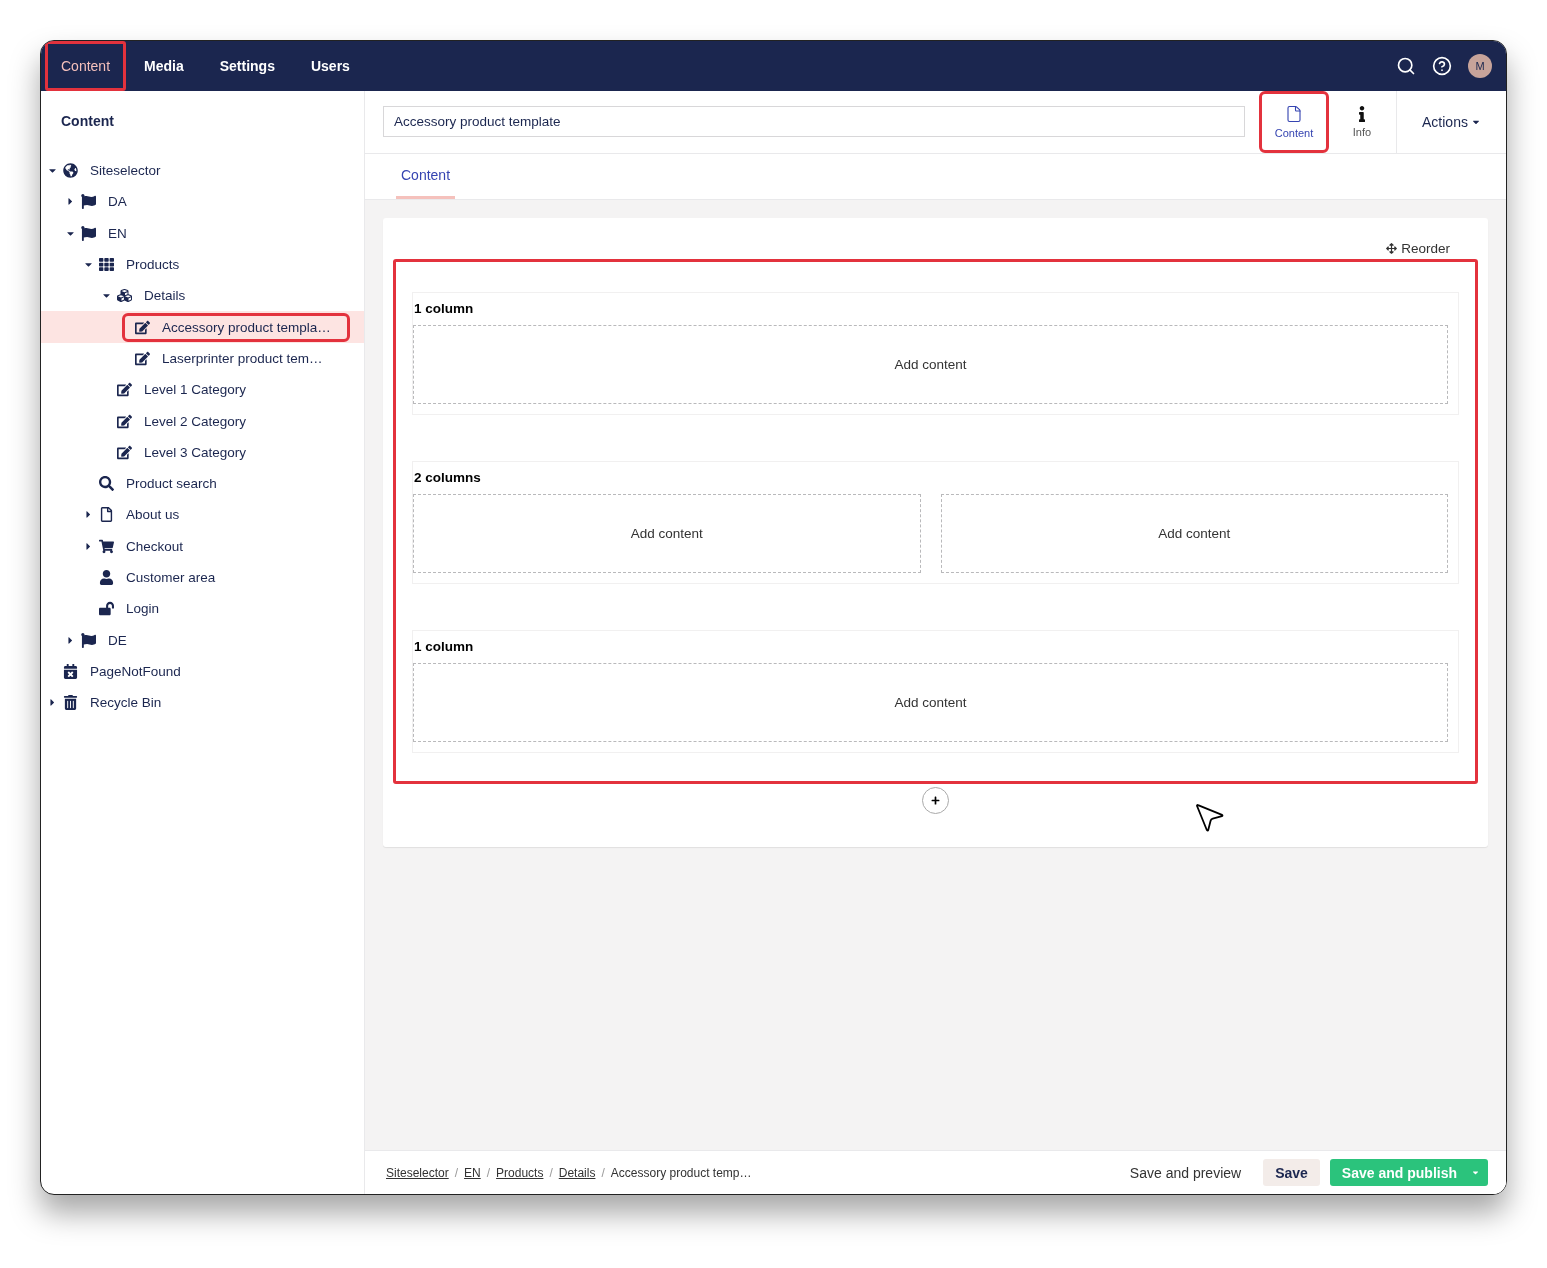  What do you see at coordinates (106, 546) in the screenshot?
I see `cart-icon` at bounding box center [106, 546].